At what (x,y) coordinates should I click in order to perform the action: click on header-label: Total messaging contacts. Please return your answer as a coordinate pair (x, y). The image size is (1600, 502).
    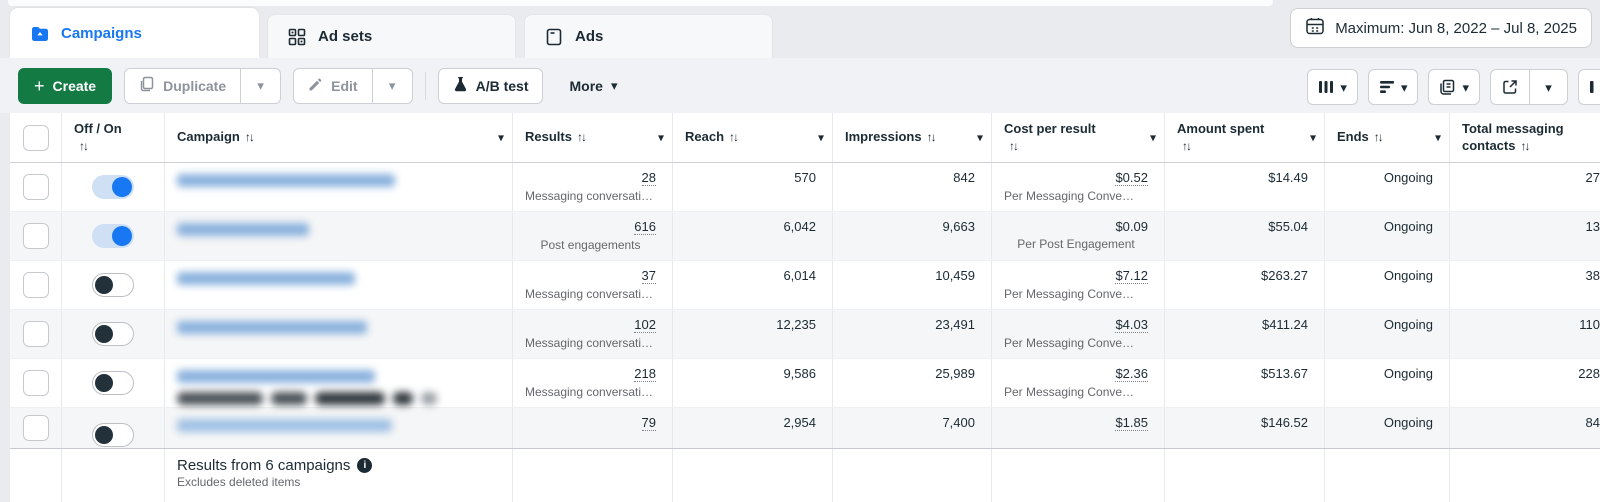
    Looking at the image, I should click on (1513, 137).